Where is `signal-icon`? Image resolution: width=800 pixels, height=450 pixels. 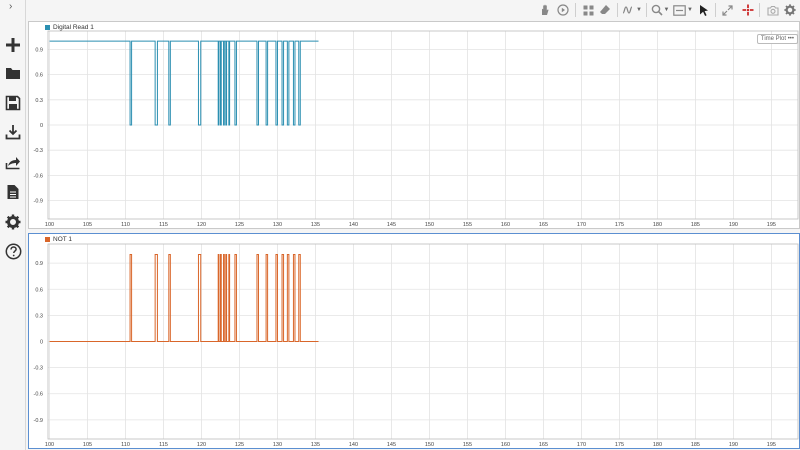
signal-icon is located at coordinates (627, 10).